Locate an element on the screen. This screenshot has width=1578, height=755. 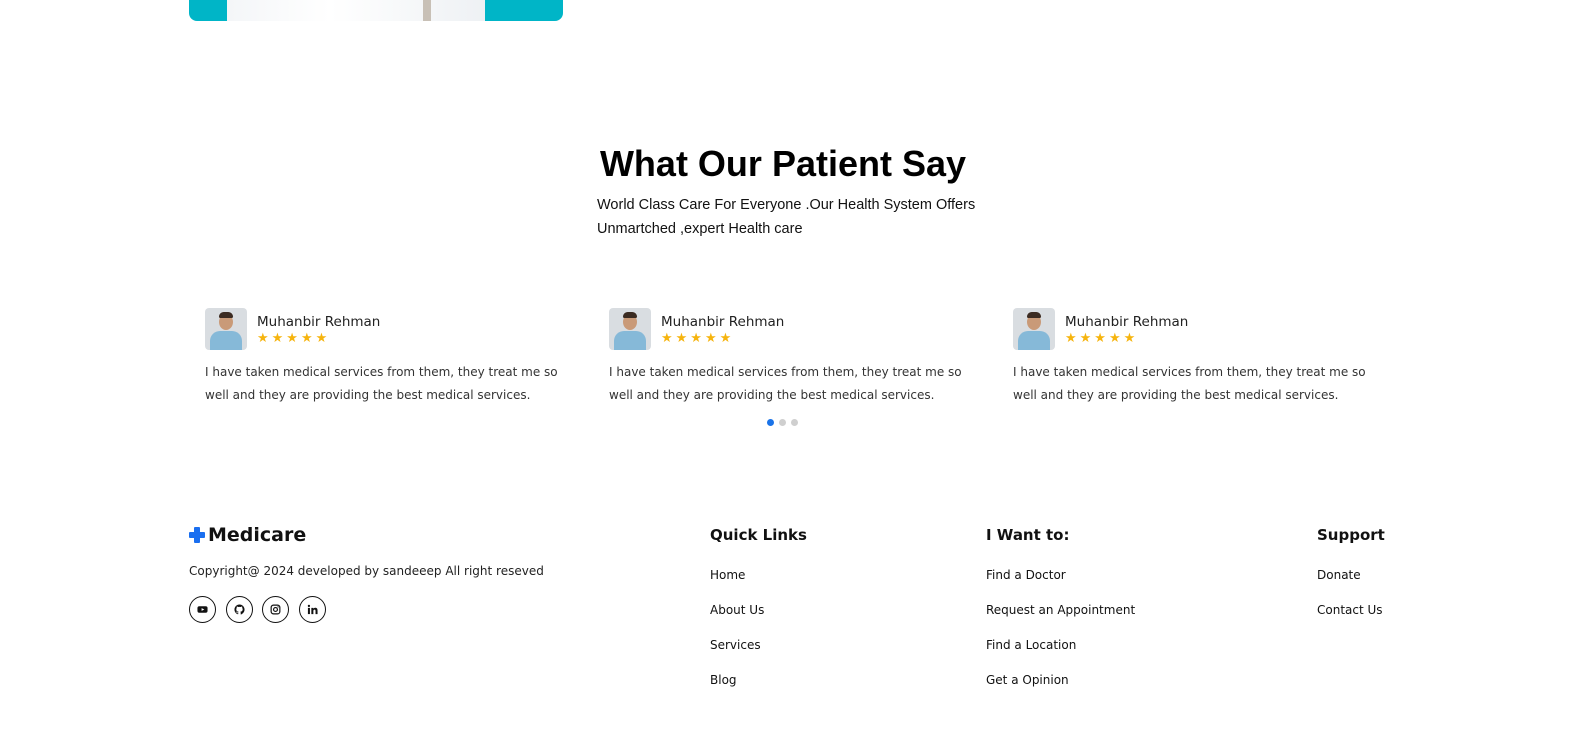
quick-links-column: Quick Links Home About Us Services Blog is located at coordinates (758, 605).